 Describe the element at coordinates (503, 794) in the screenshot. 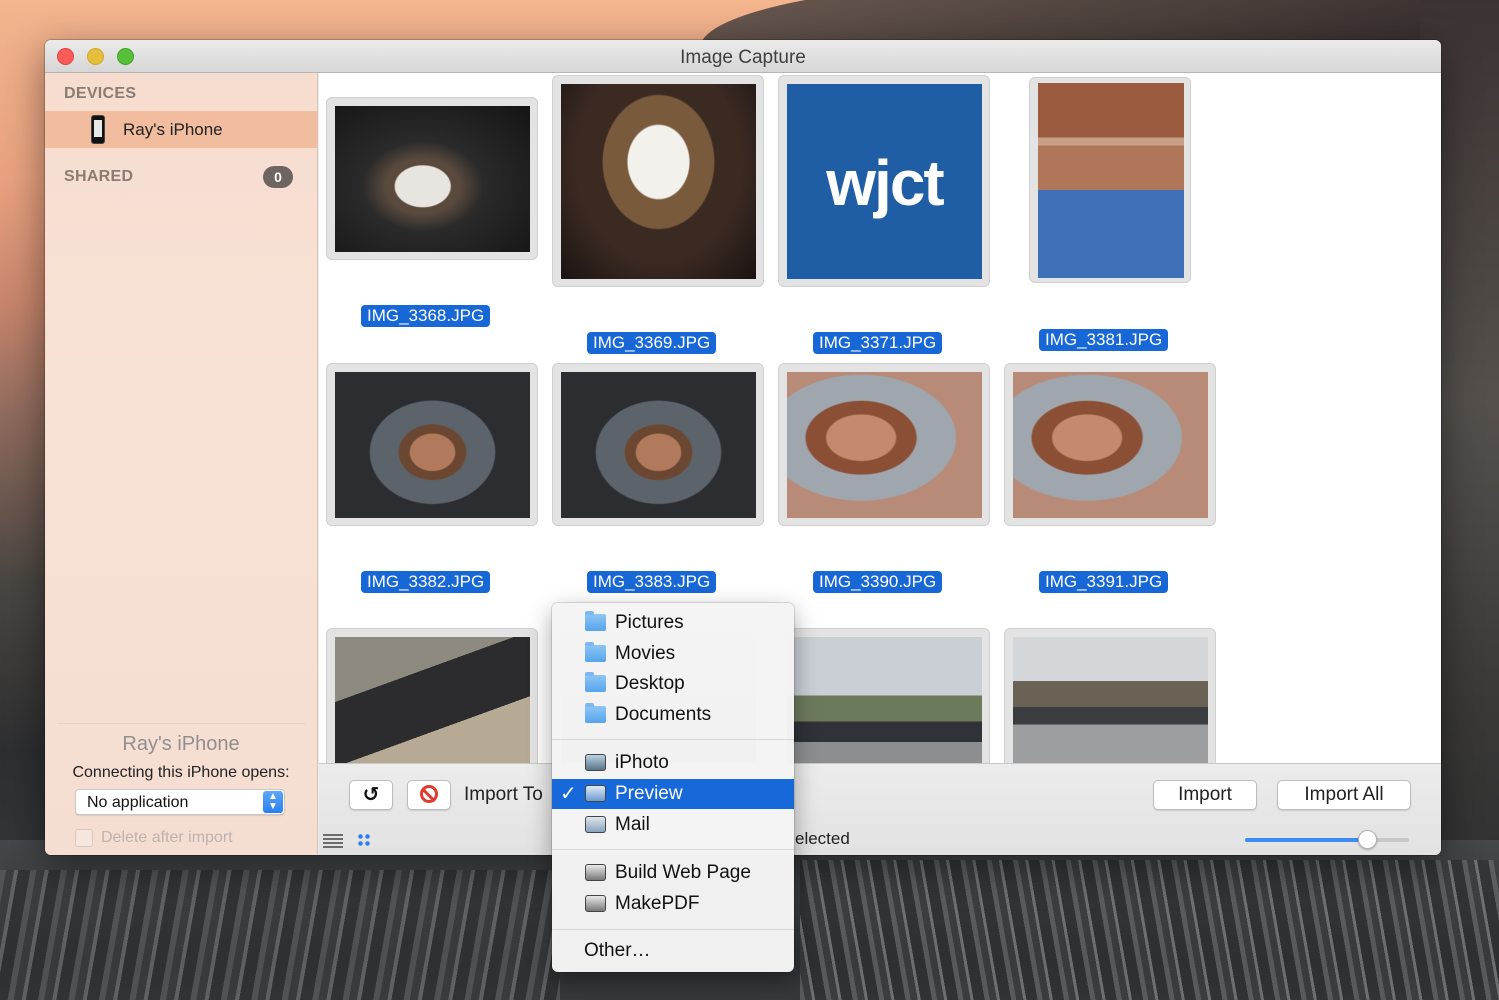

I see `import-to-label: Import To` at that location.